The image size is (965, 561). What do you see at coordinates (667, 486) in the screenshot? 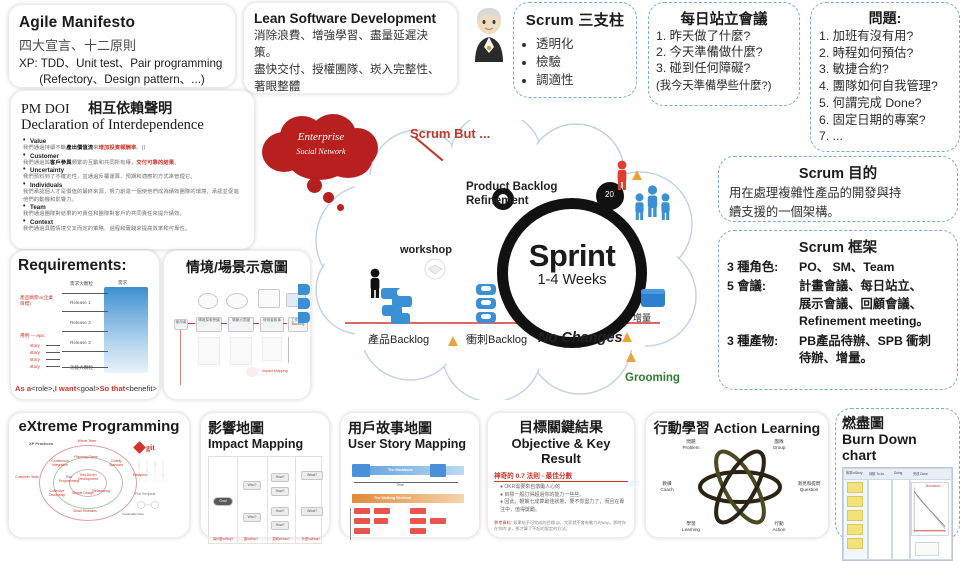
I see `al-label-coach: 教練 Coach` at bounding box center [667, 486].